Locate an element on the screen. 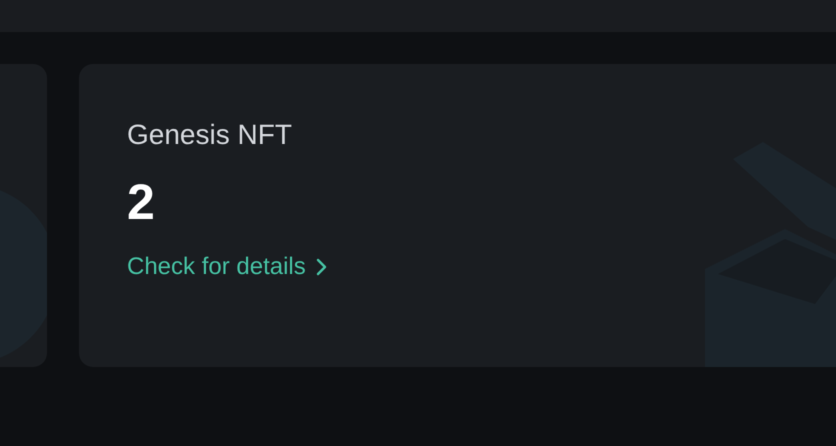  card-value: 2 is located at coordinates (141, 202).